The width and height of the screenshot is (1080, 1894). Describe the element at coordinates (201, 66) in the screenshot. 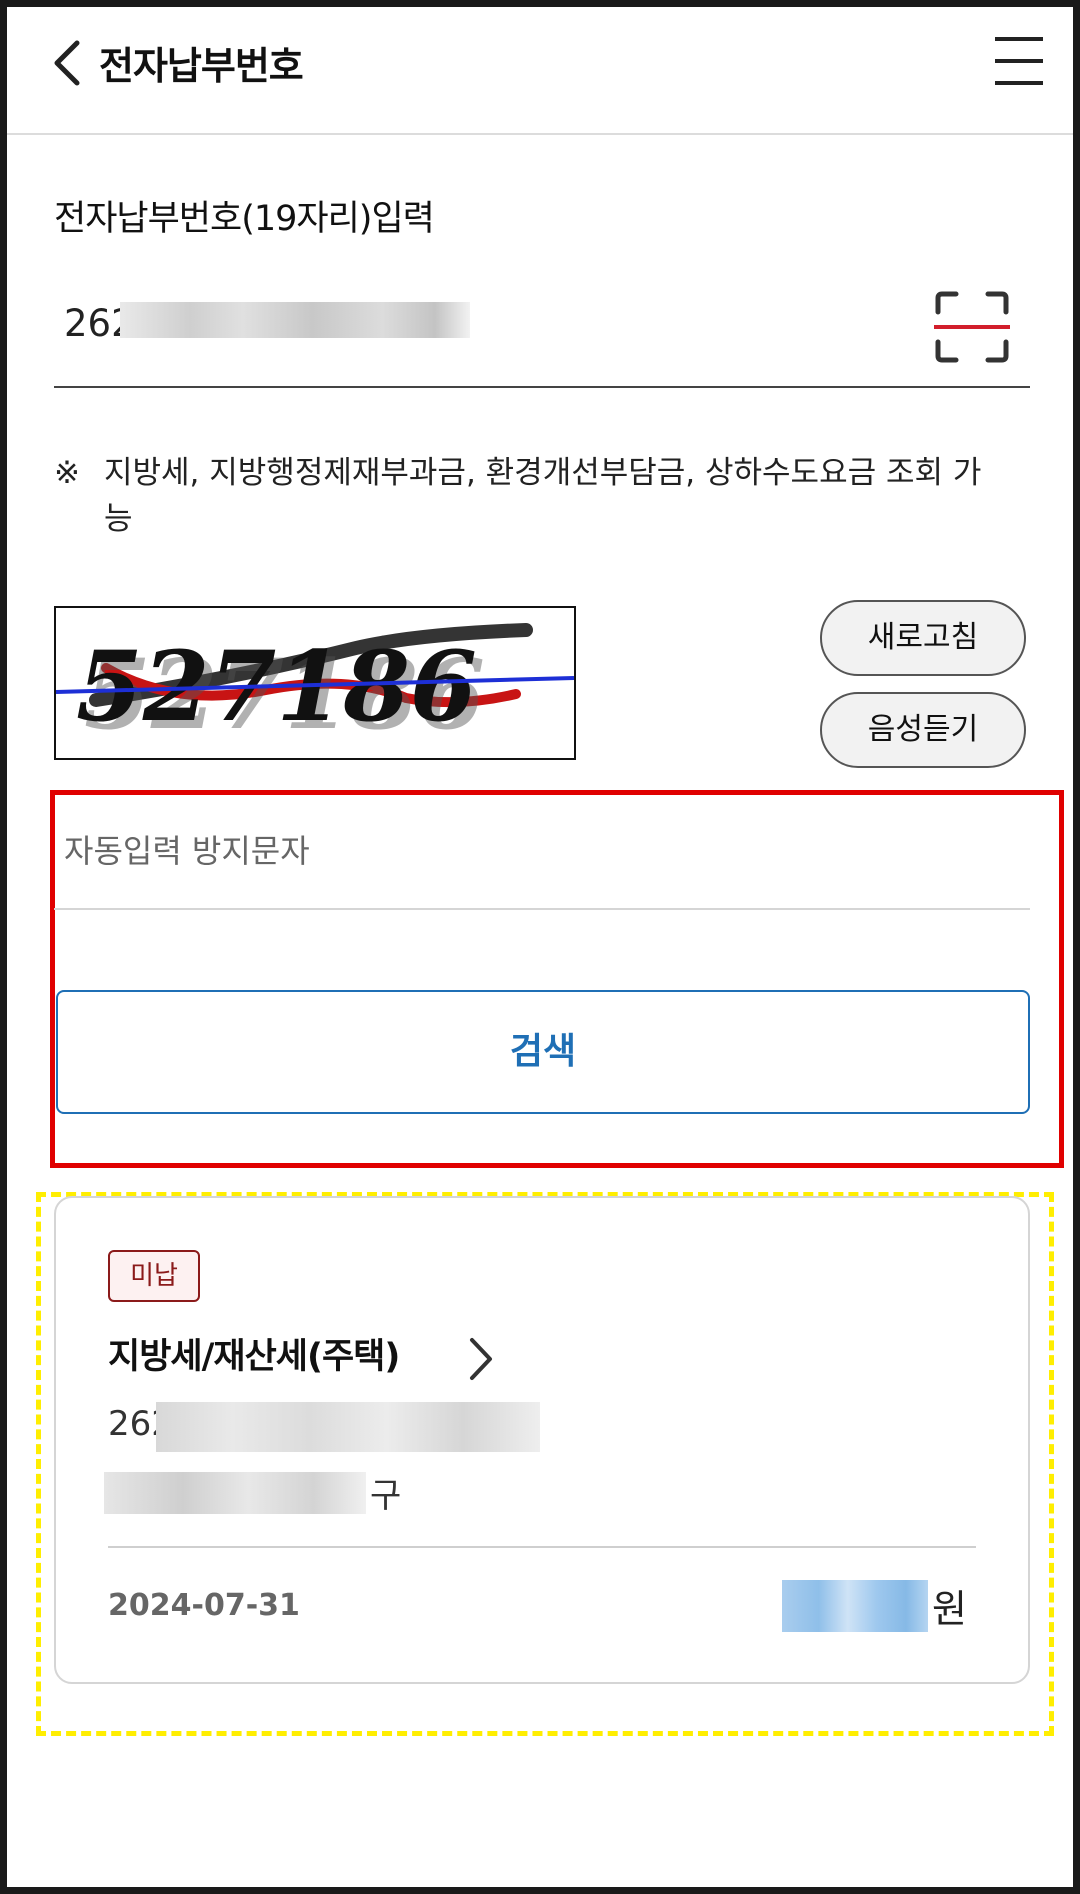

I see `page-title: 전자납부번호` at that location.